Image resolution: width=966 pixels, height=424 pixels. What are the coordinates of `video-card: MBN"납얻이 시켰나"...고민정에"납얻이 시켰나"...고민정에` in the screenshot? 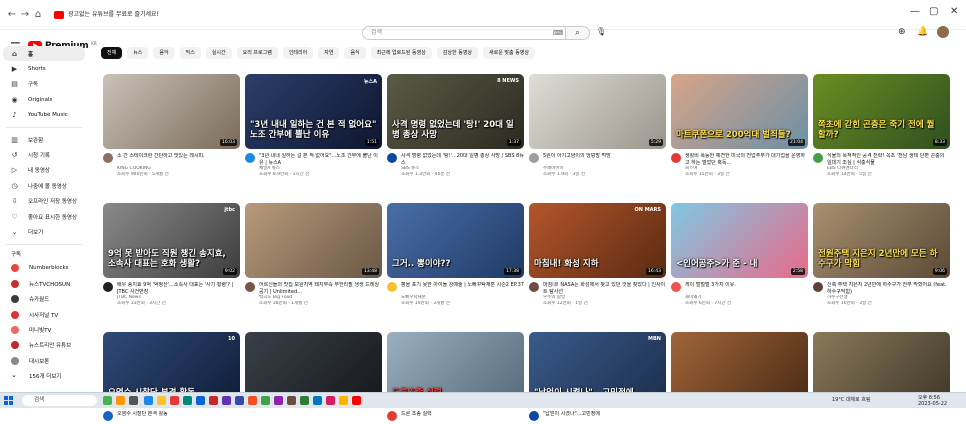 It's located at (597, 378).